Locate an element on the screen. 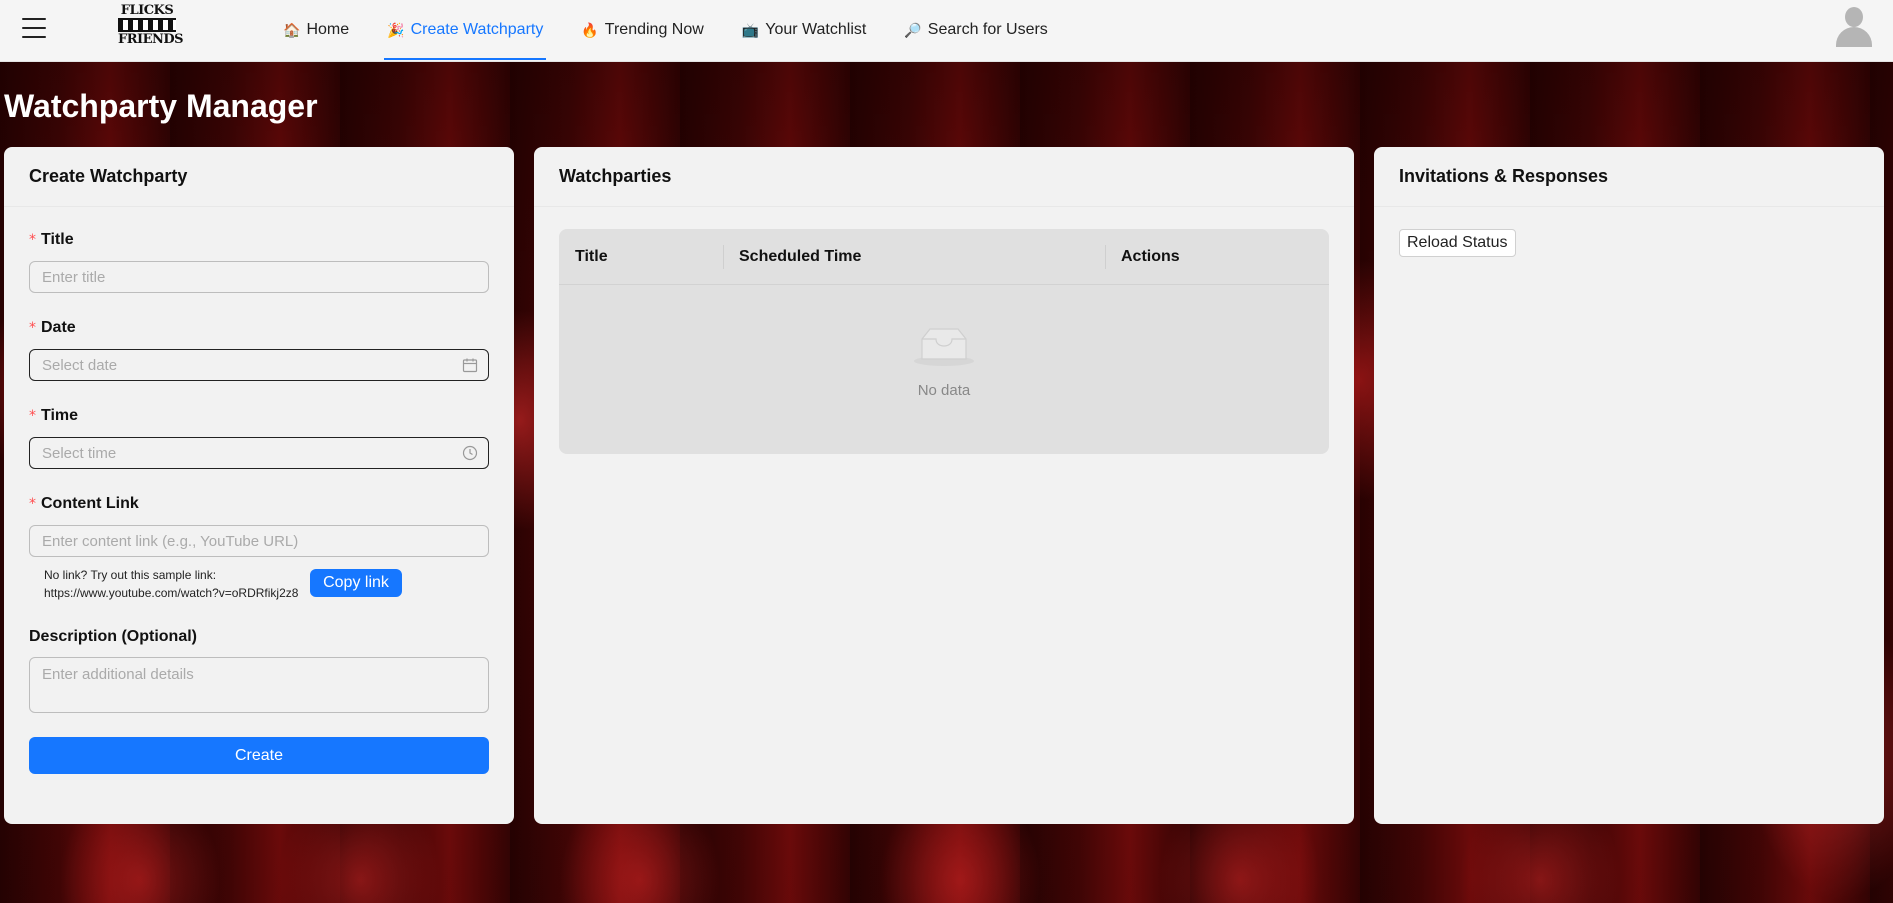 The height and width of the screenshot is (903, 1893). empty-text: No data is located at coordinates (944, 390).